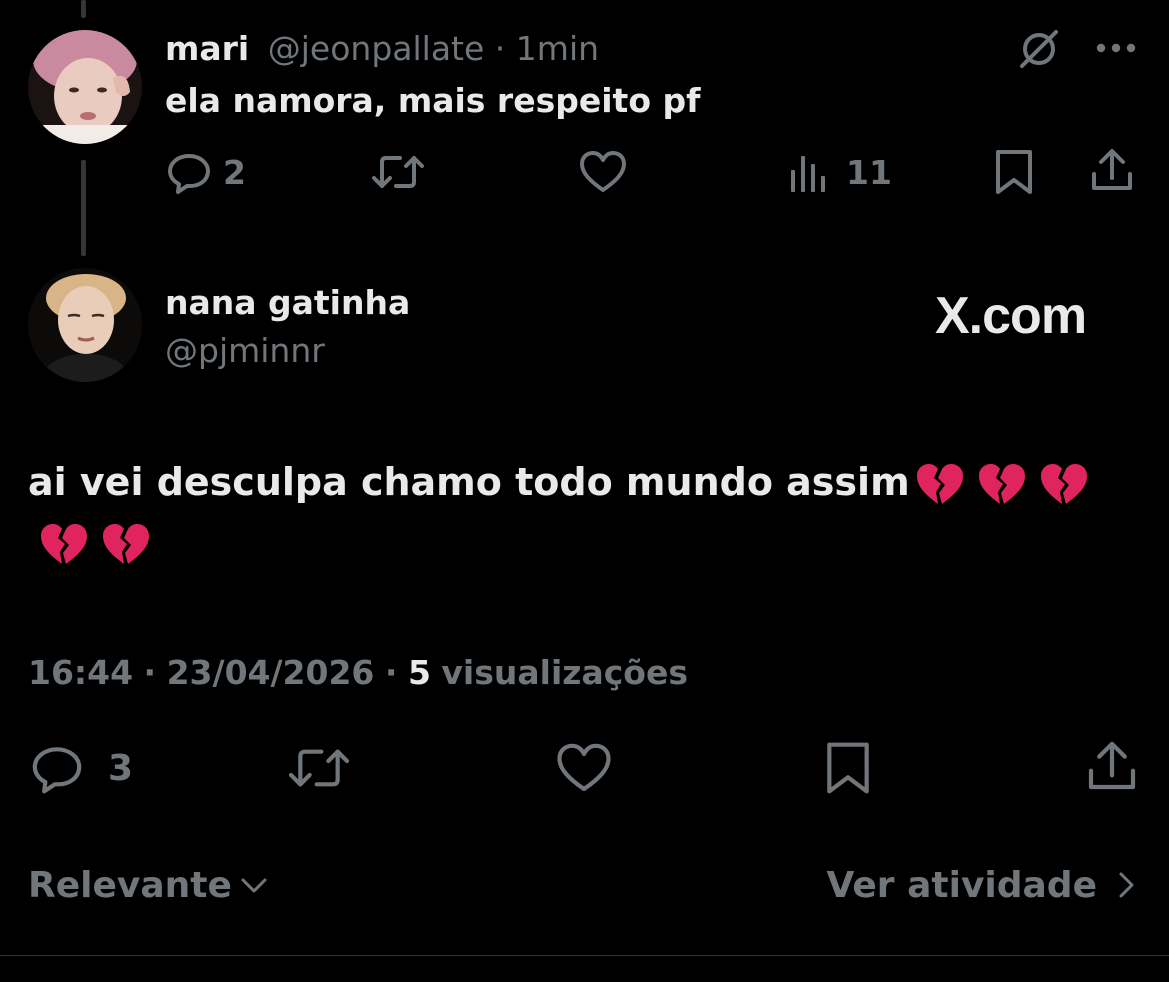 This screenshot has height=982, width=1169. What do you see at coordinates (376, 48) in the screenshot?
I see `author-handle: @jeonpallate` at bounding box center [376, 48].